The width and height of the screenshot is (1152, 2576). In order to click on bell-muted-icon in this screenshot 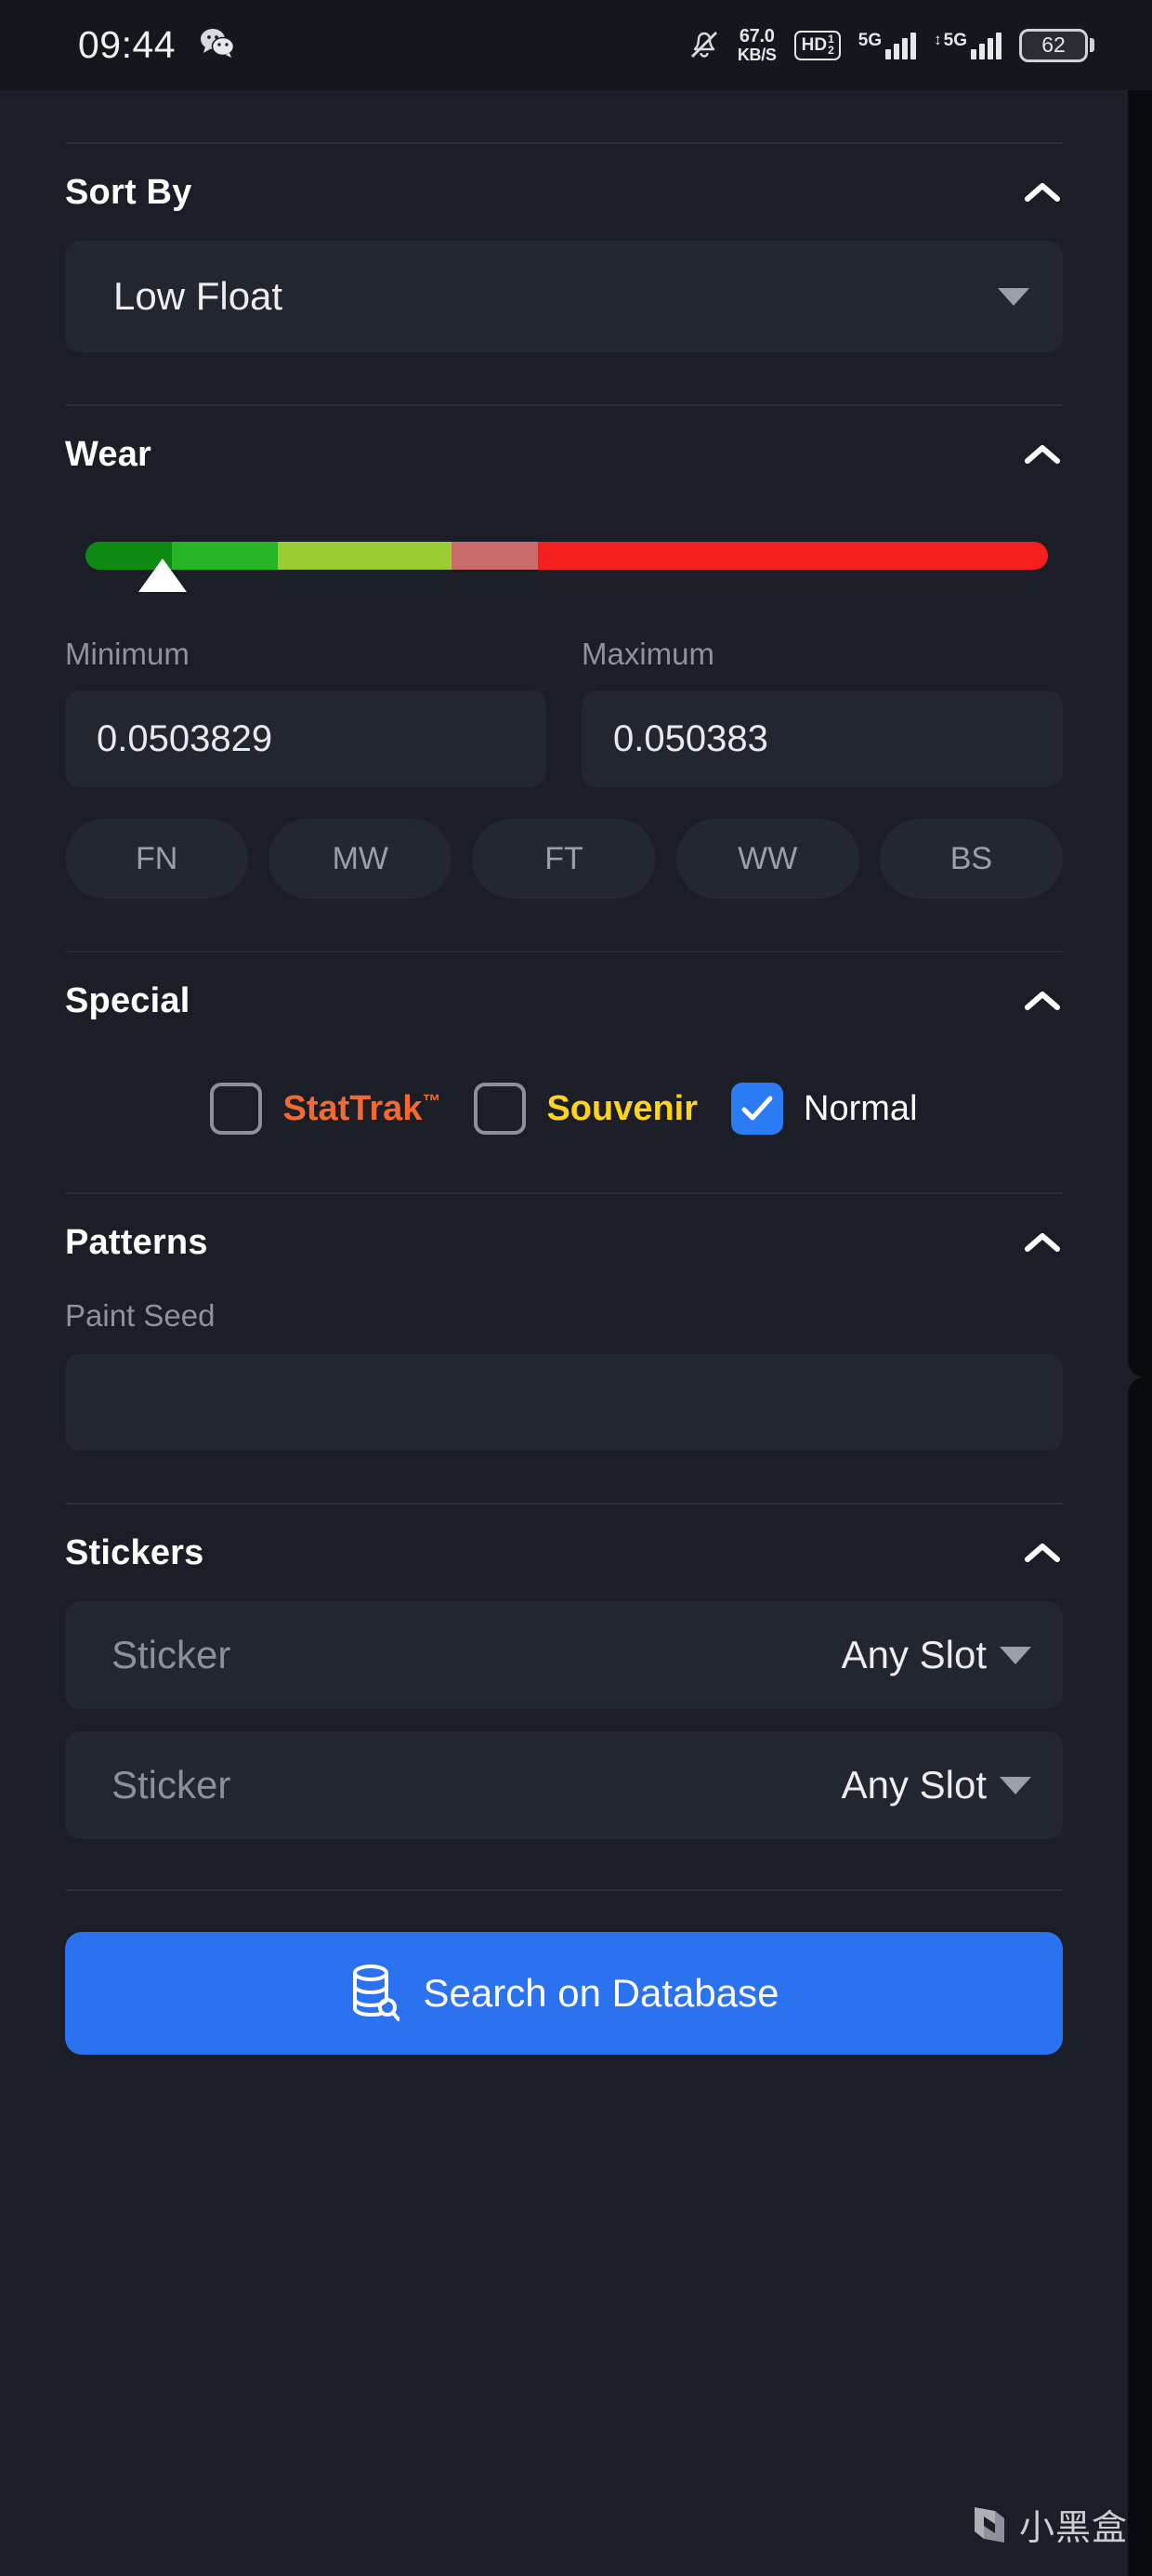, I will do `click(704, 45)`.